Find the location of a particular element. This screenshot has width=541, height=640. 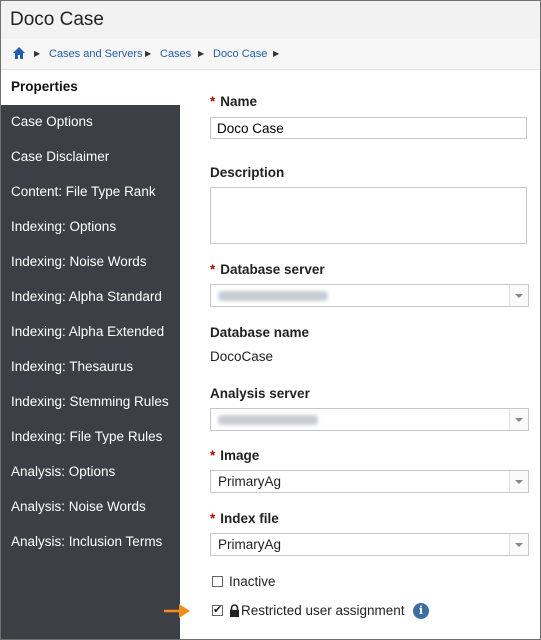

title-bar: Doco Case is located at coordinates (270, 20).